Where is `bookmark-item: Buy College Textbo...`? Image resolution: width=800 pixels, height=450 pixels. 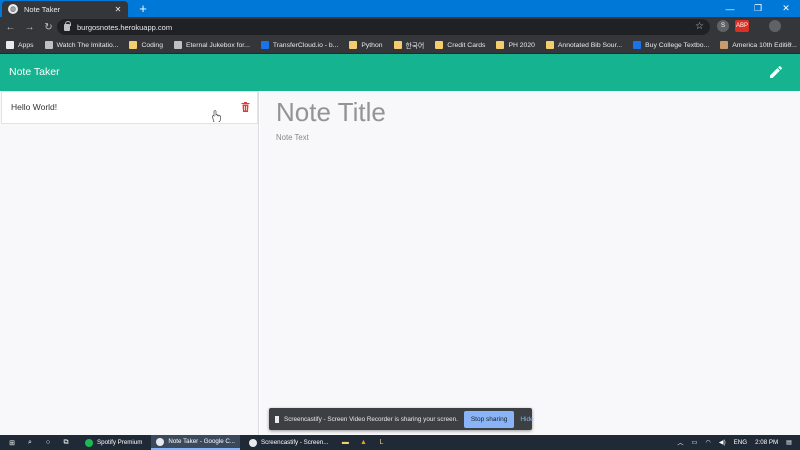
bookmark-item: Buy College Textbo... is located at coordinates (671, 45).